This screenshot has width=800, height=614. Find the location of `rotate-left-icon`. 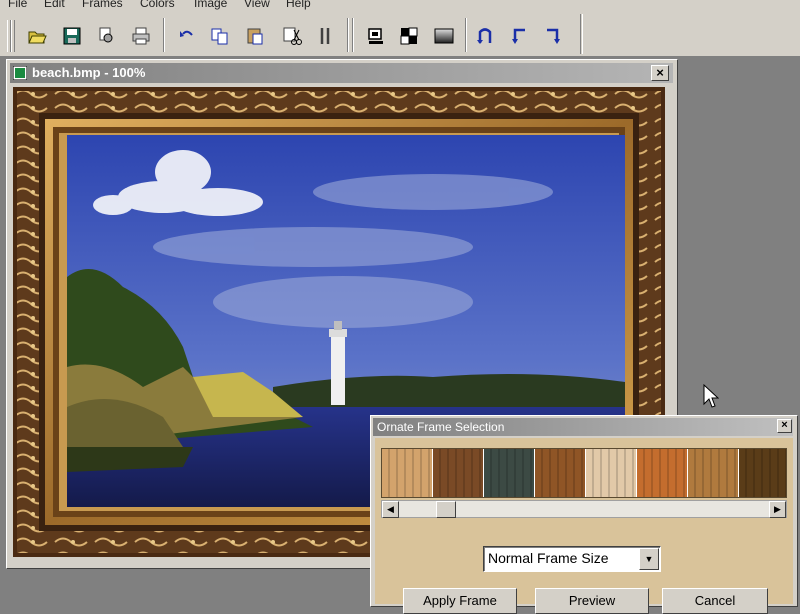

rotate-left-icon is located at coordinates (518, 36).